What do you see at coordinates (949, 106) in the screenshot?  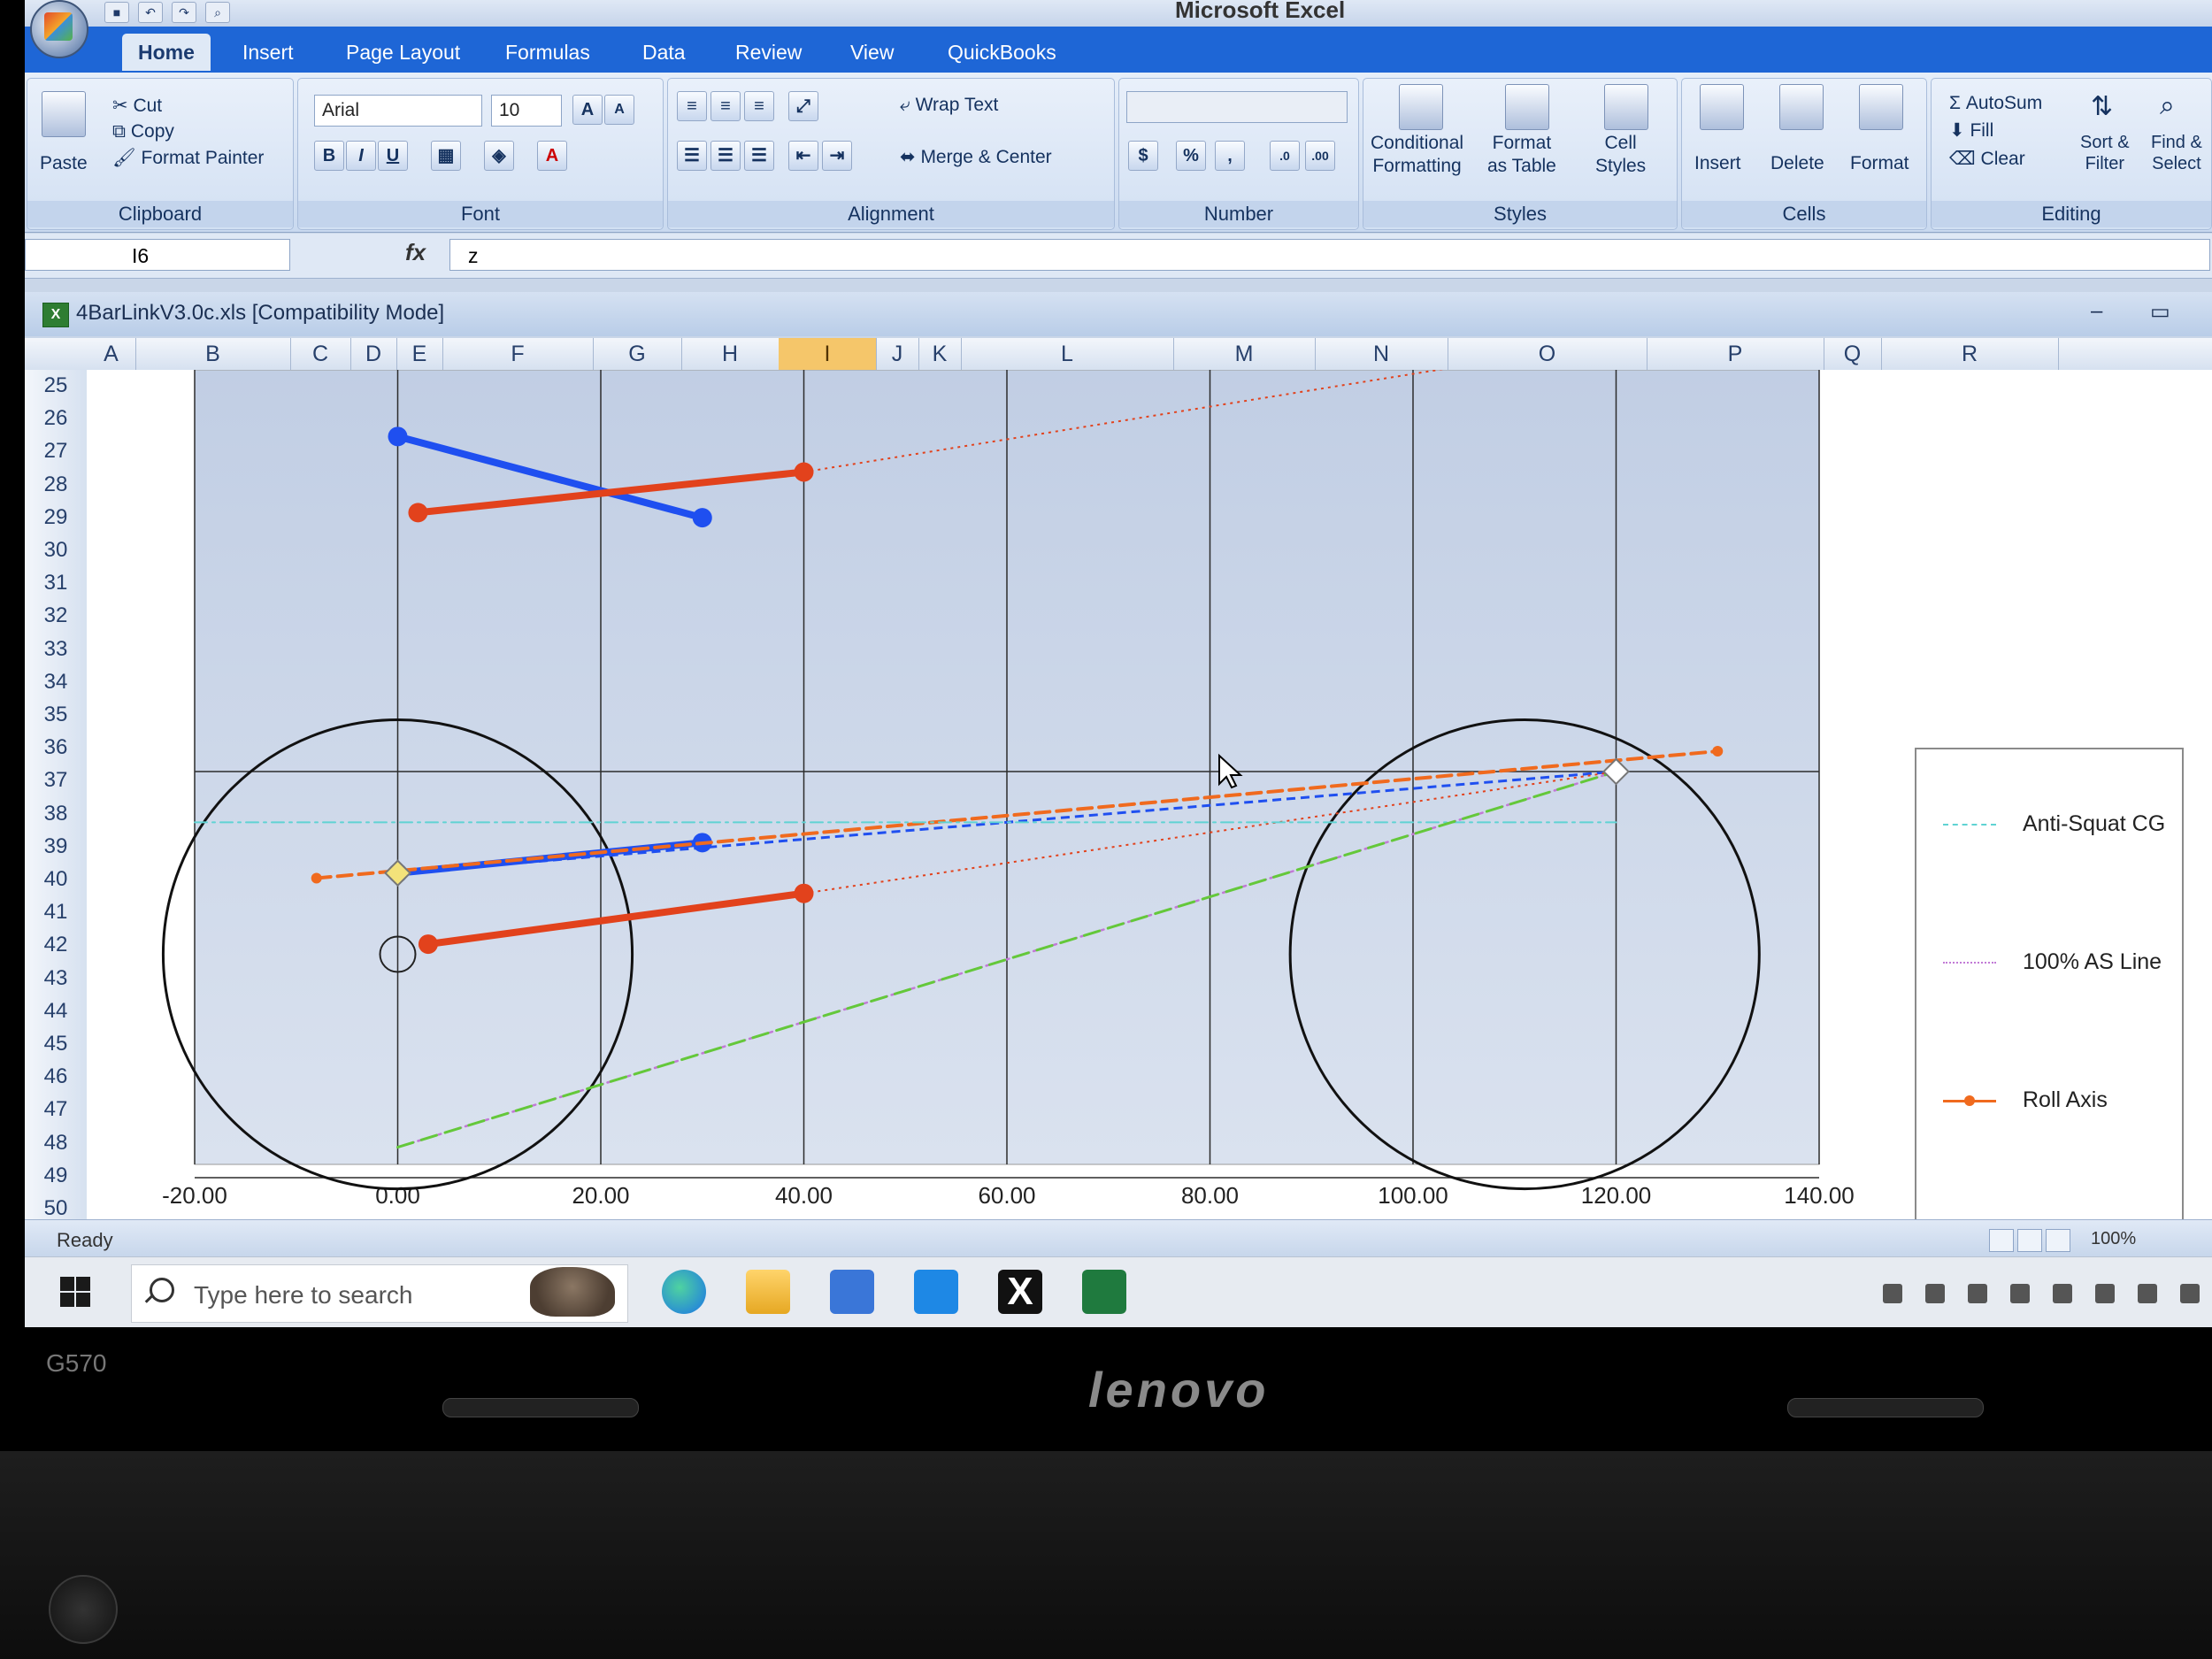 I see `wrap-text-button: ⤶ Wrap Text` at bounding box center [949, 106].